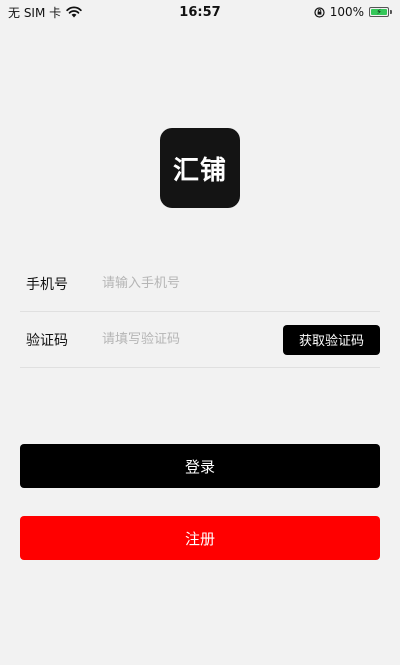 This screenshot has width=400, height=665. What do you see at coordinates (35, 12) in the screenshot?
I see `carrier-text: 无 SIM 卡` at bounding box center [35, 12].